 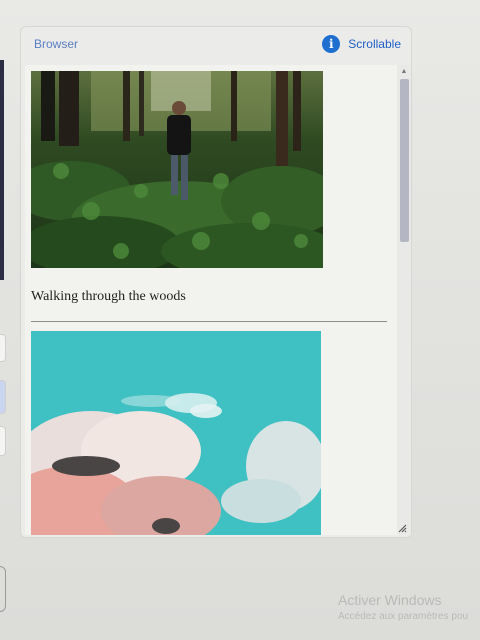 What do you see at coordinates (374, 44) in the screenshot?
I see `scrollable-label: Scrollable` at bounding box center [374, 44].